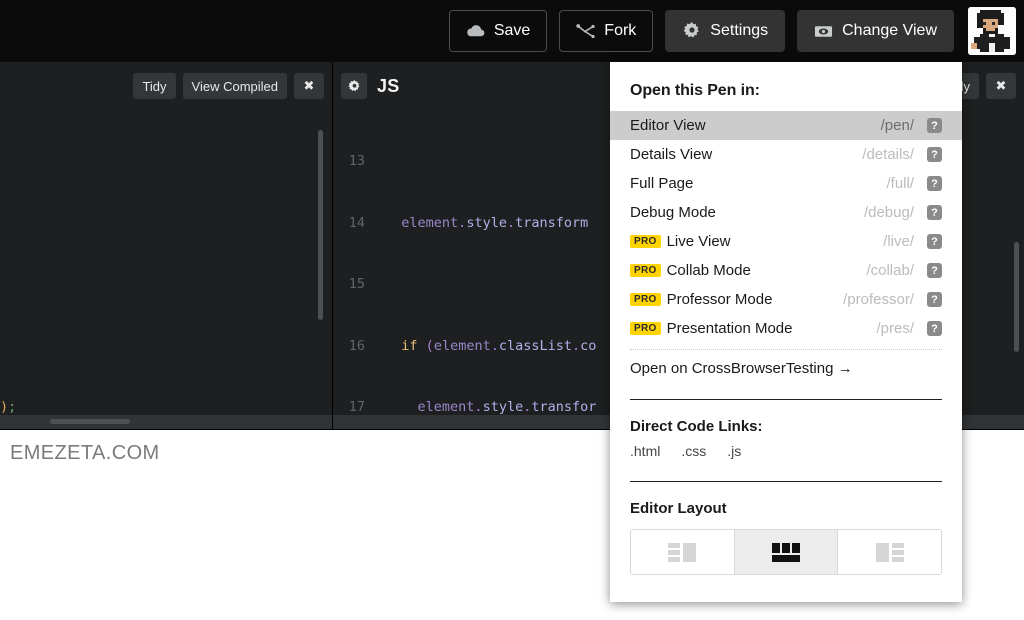 This screenshot has height=620, width=1024. I want to click on dropdown-item-editor-view: Editor View /pen/ ?, so click(786, 125).